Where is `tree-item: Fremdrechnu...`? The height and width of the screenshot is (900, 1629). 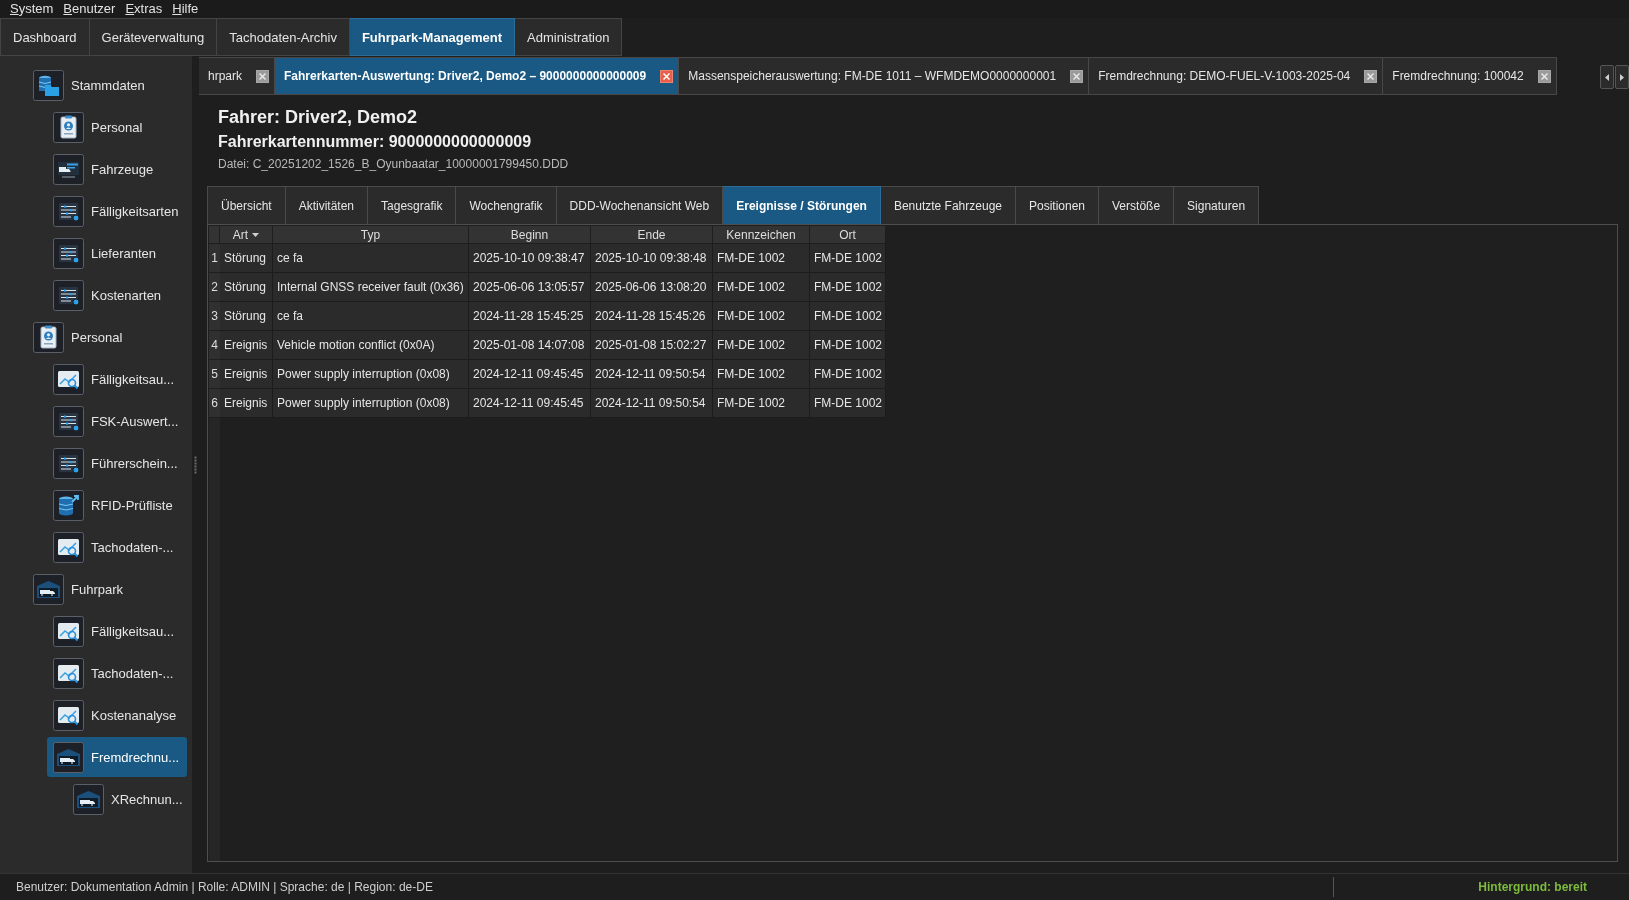 tree-item: Fremdrechnu... is located at coordinates (117, 757).